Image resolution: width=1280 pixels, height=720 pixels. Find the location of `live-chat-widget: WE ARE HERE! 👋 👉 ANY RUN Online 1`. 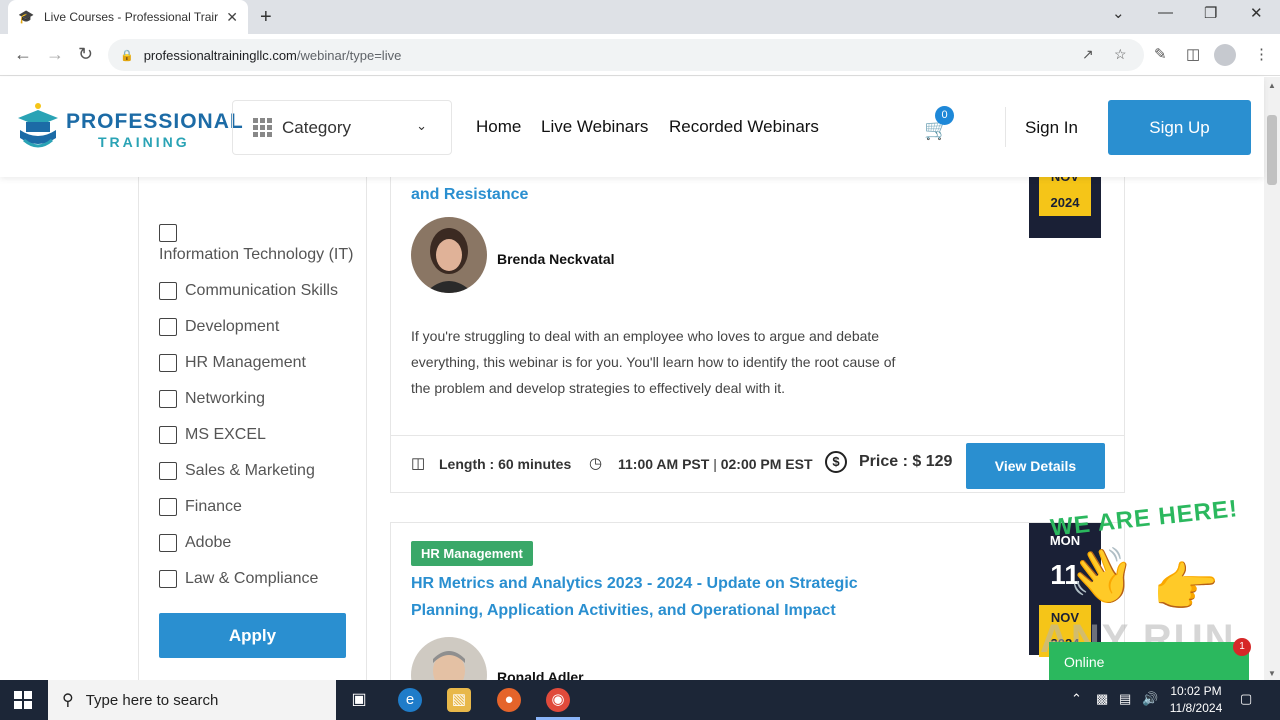

live-chat-widget: WE ARE HERE! 👋 👉 ANY RUN Online 1 is located at coordinates (1150, 587).